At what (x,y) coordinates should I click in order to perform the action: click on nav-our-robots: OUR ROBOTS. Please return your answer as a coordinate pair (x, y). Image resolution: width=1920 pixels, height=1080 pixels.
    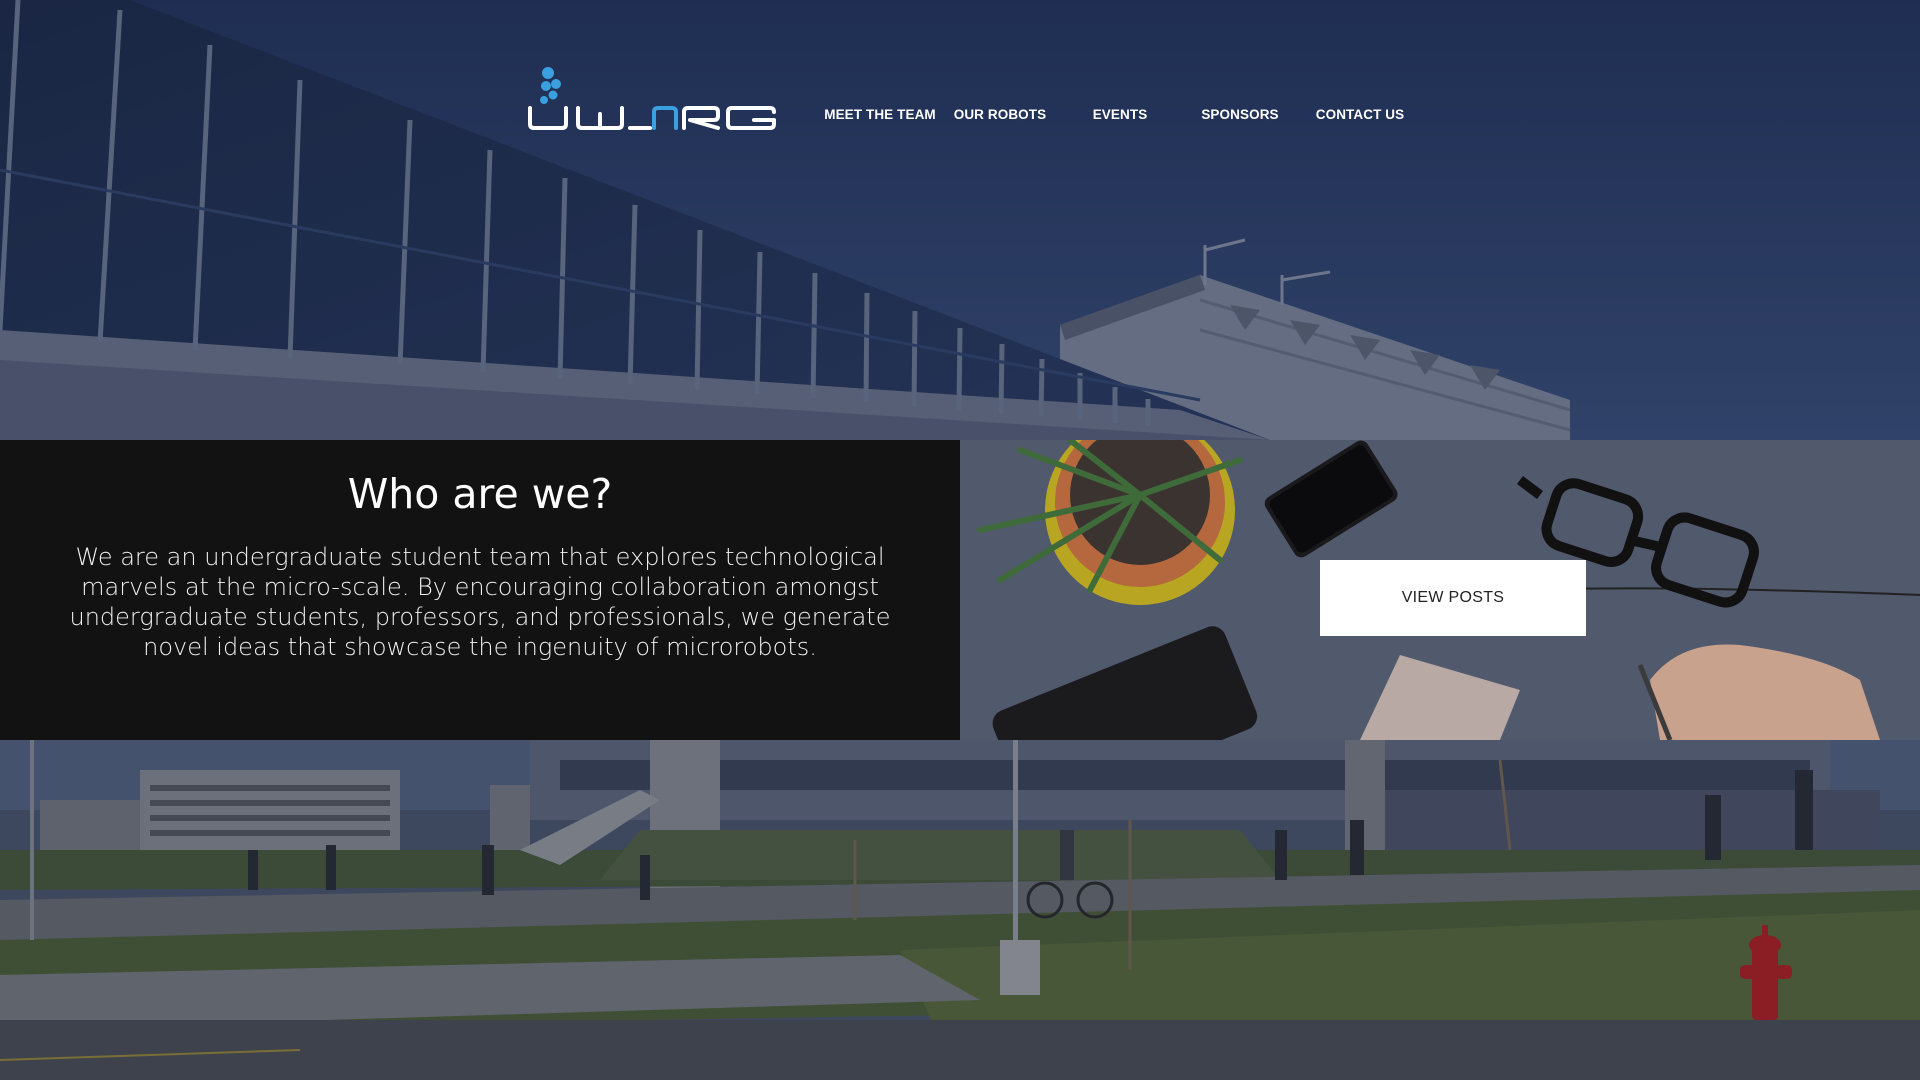
    Looking at the image, I should click on (1000, 114).